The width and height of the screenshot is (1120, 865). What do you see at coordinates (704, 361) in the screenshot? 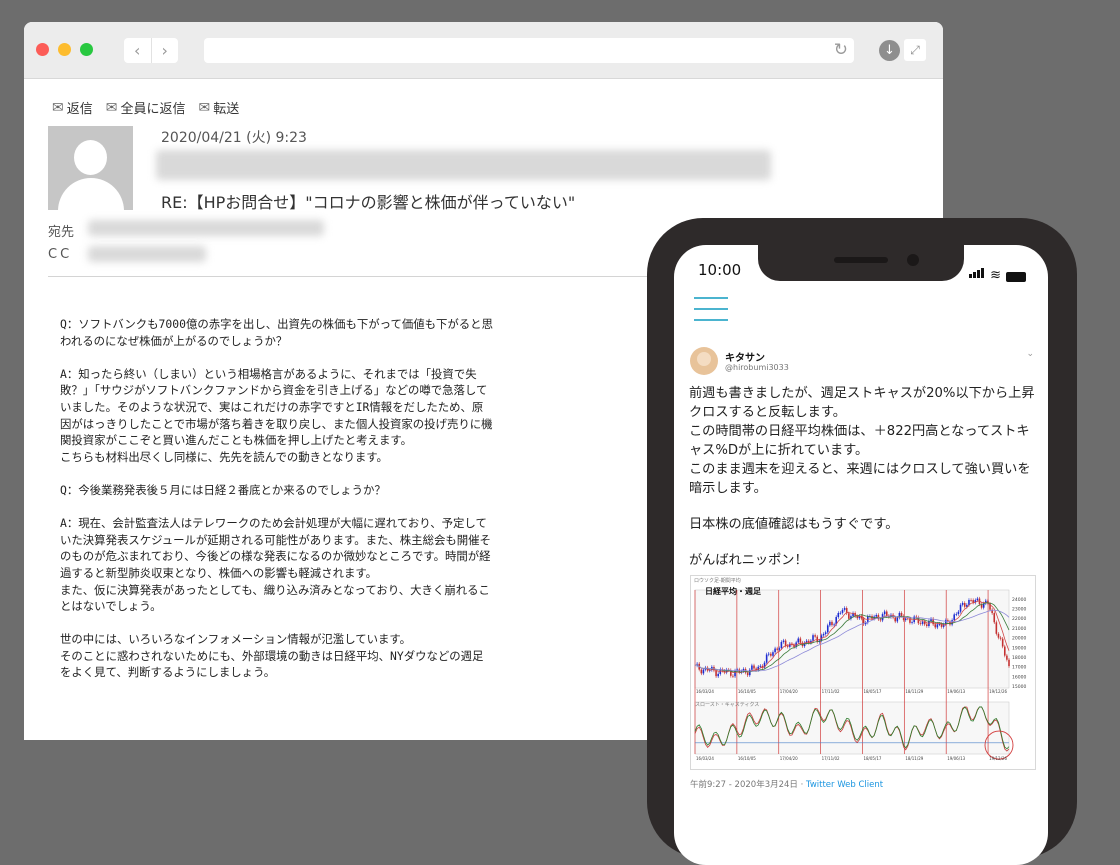
I see `tweet-avatar` at bounding box center [704, 361].